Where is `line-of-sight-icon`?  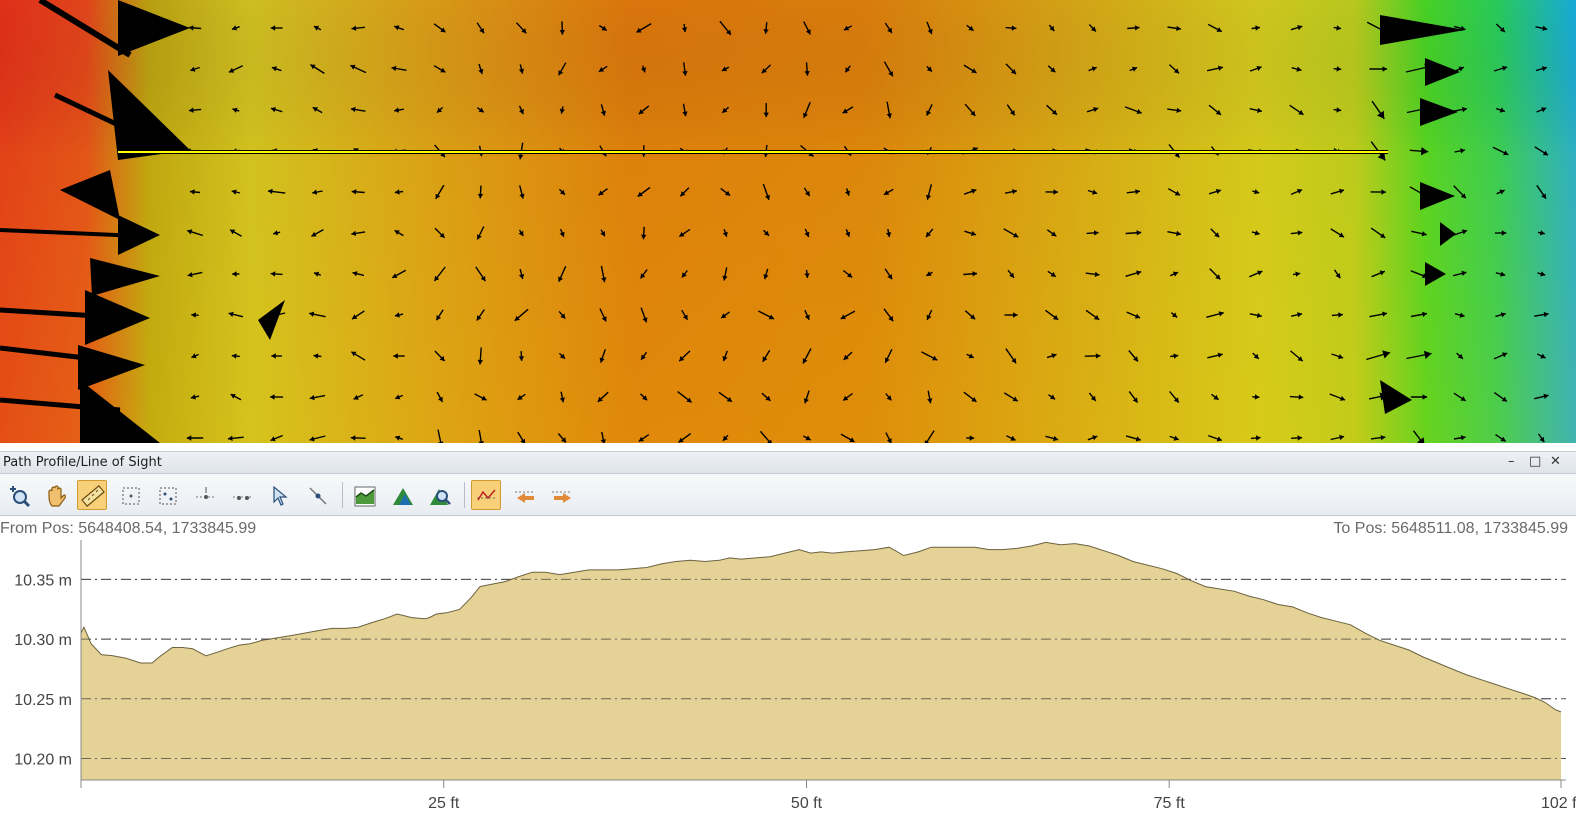 line-of-sight-icon is located at coordinates (440, 496).